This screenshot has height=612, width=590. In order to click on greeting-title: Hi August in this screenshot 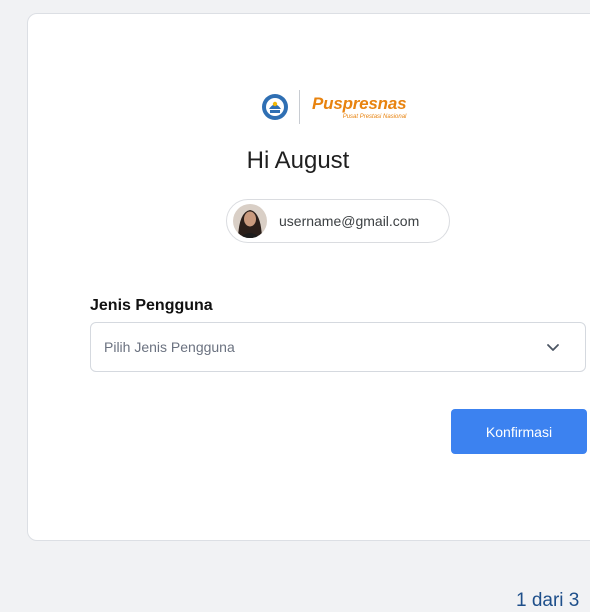, I will do `click(298, 160)`.